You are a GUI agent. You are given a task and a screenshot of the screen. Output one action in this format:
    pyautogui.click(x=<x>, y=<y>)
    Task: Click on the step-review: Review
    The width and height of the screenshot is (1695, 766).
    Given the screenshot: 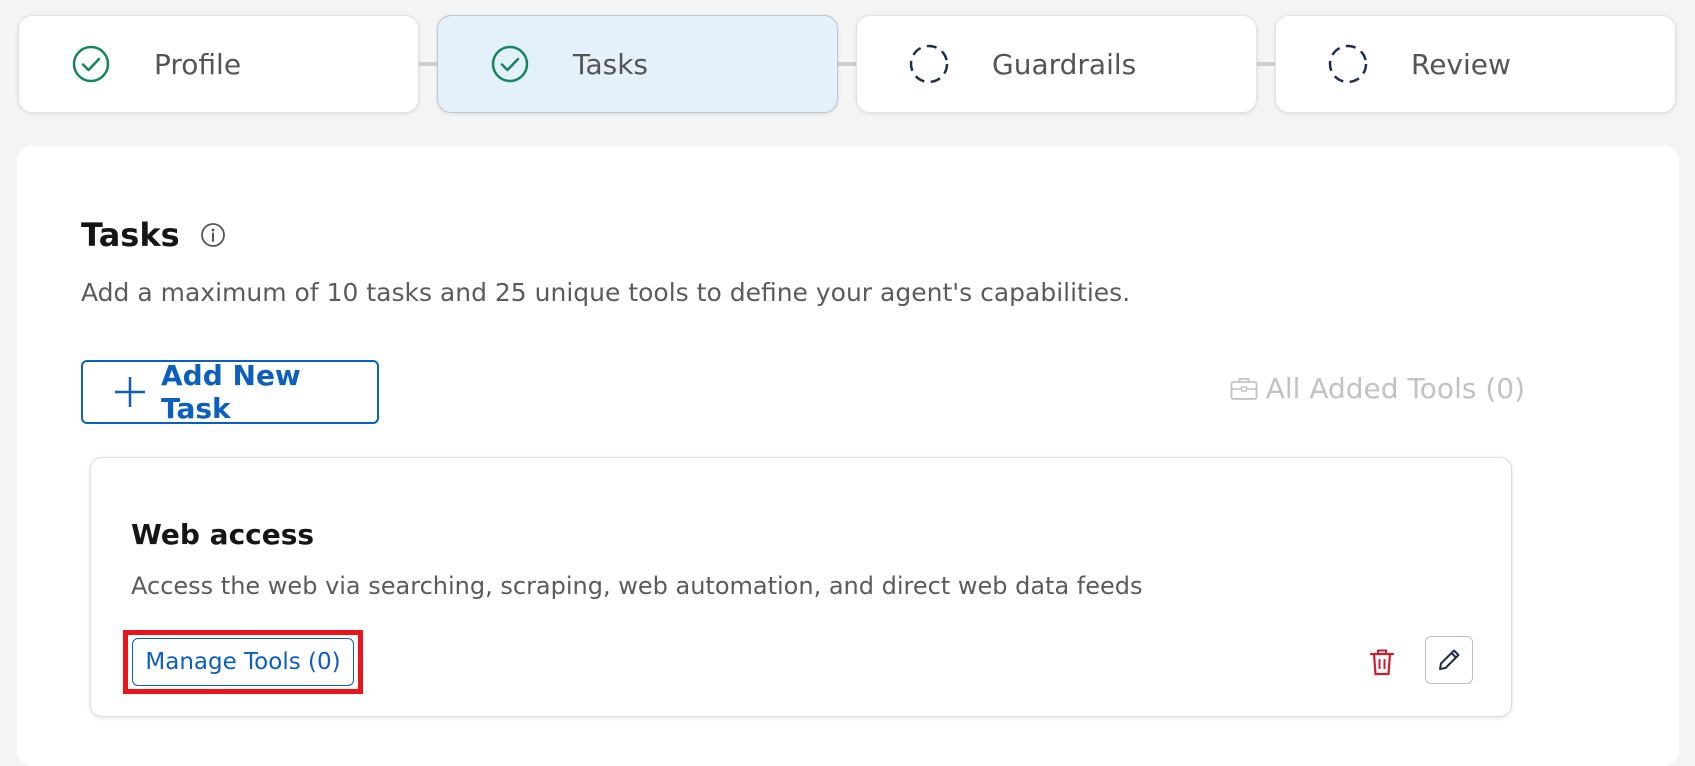 What is the action you would take?
    pyautogui.click(x=1475, y=64)
    